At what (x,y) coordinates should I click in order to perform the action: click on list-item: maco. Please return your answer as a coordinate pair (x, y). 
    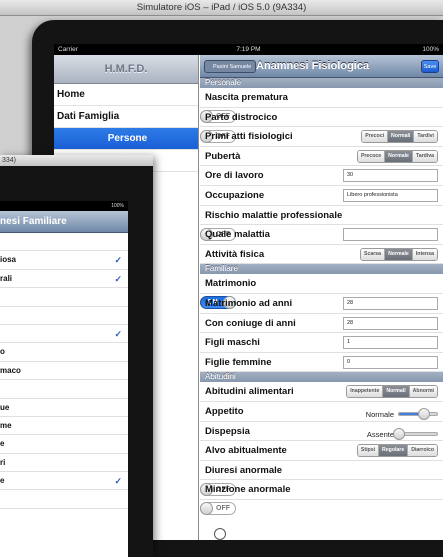
    Looking at the image, I should click on (64, 371).